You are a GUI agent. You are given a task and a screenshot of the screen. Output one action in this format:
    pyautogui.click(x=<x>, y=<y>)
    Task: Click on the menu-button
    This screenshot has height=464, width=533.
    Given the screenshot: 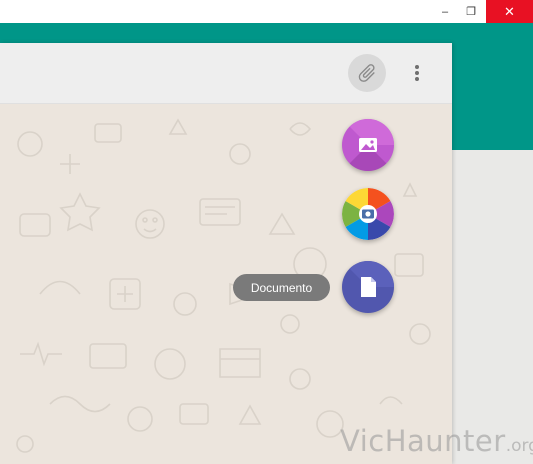 What is the action you would take?
    pyautogui.click(x=417, y=73)
    